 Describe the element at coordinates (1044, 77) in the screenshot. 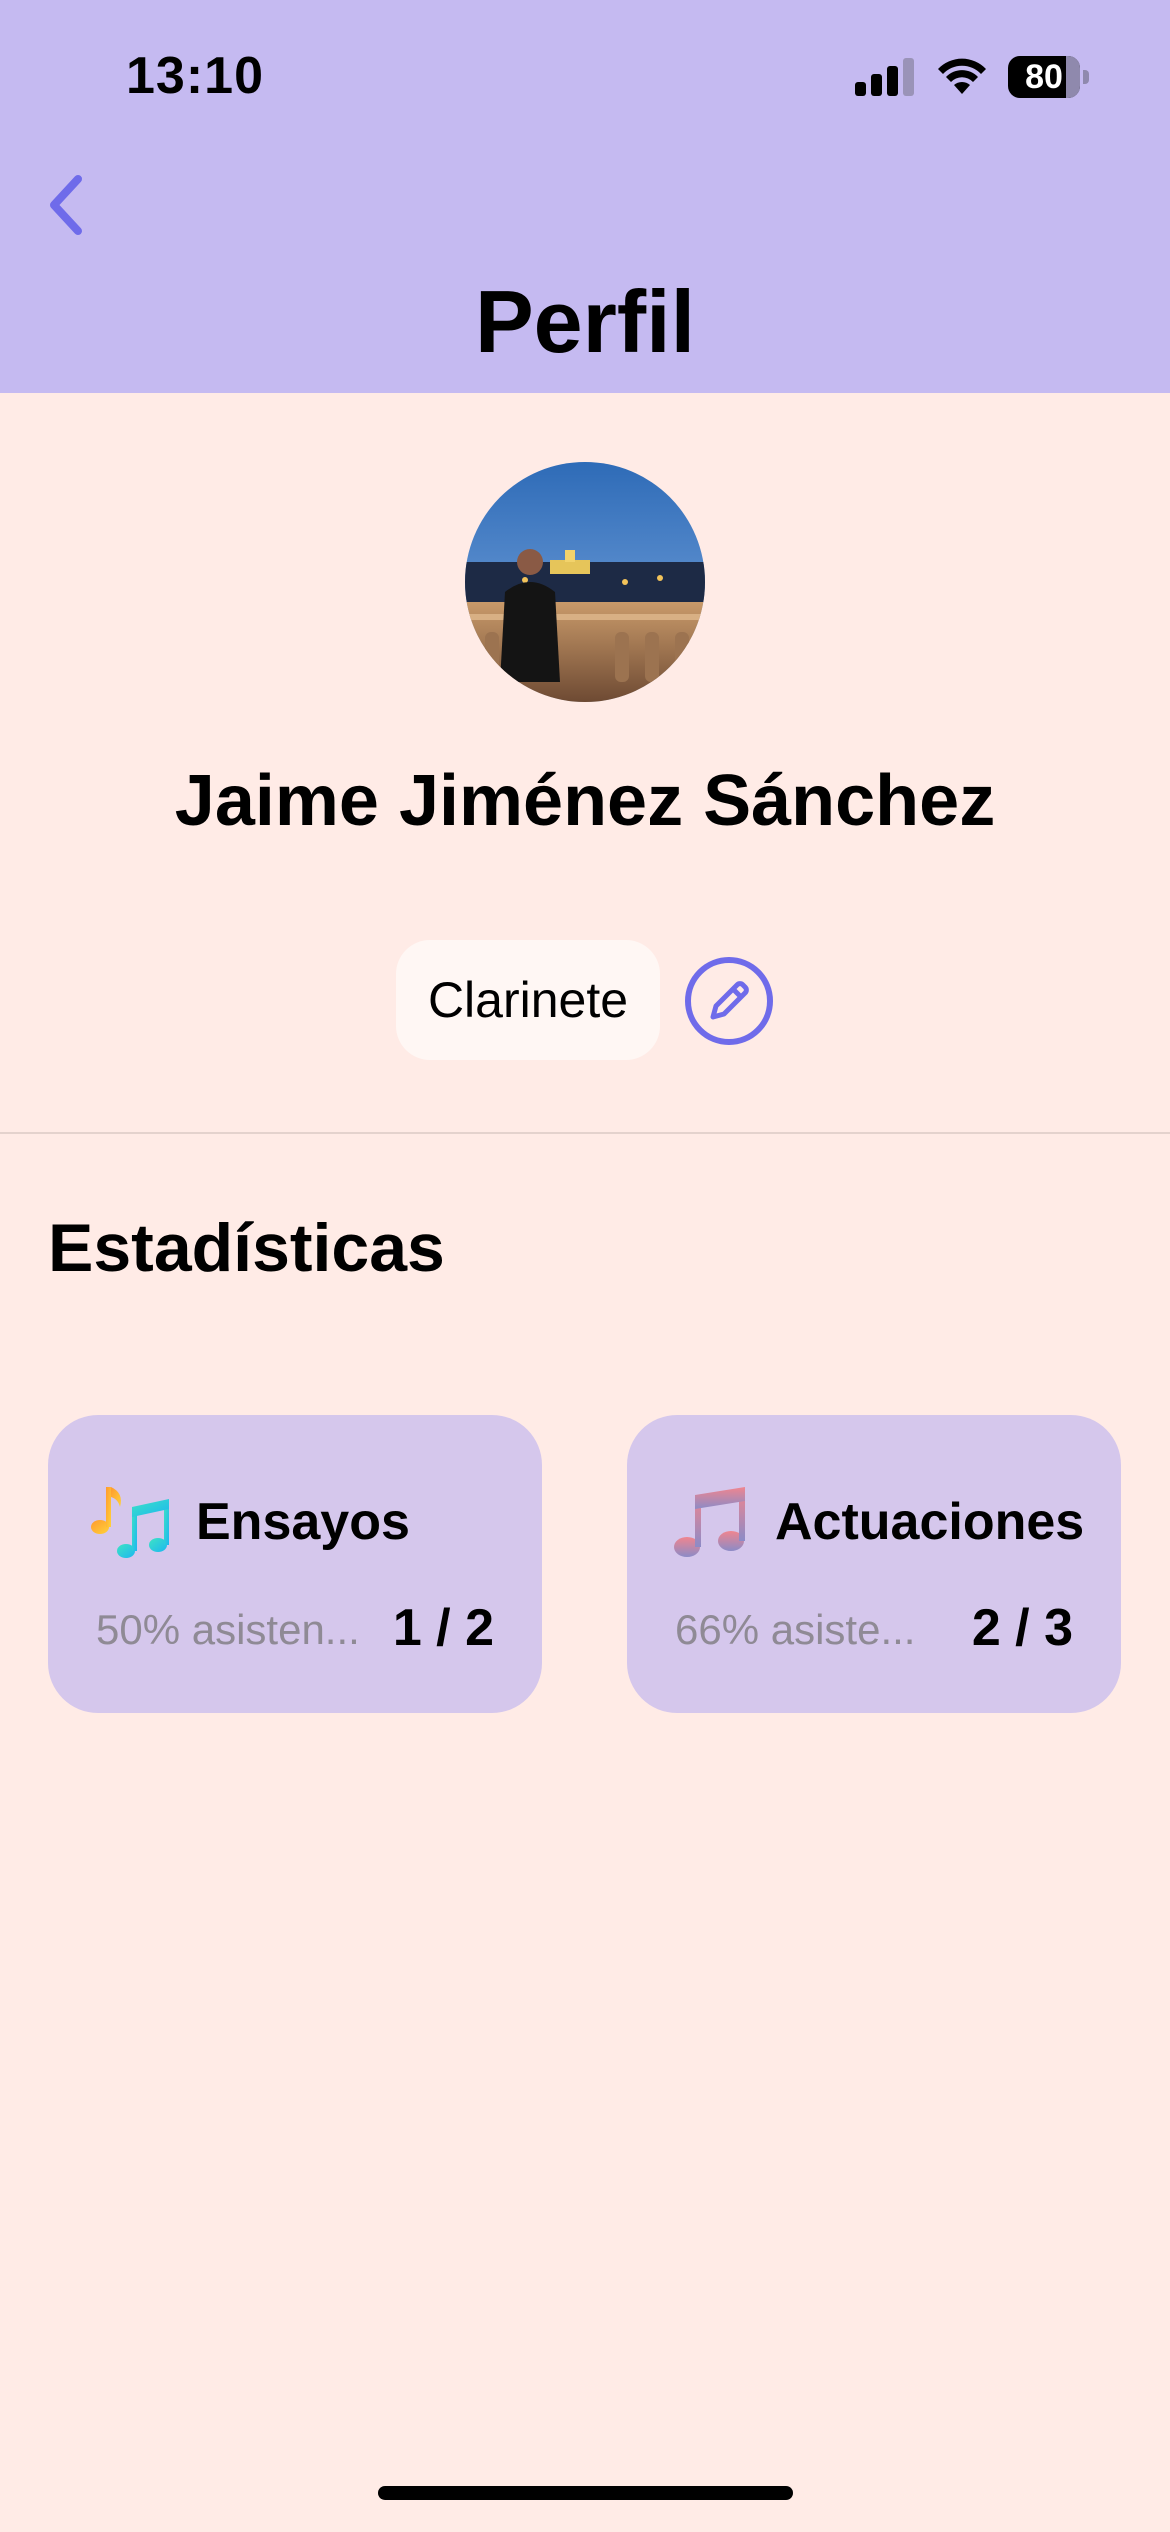

I see `battery-level: 80` at that location.